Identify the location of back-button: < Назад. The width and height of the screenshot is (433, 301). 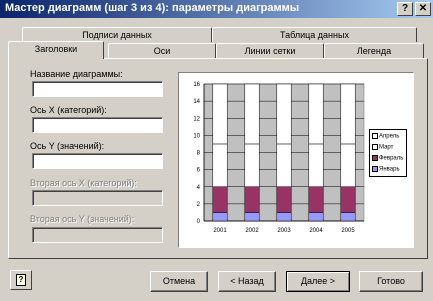
(247, 281).